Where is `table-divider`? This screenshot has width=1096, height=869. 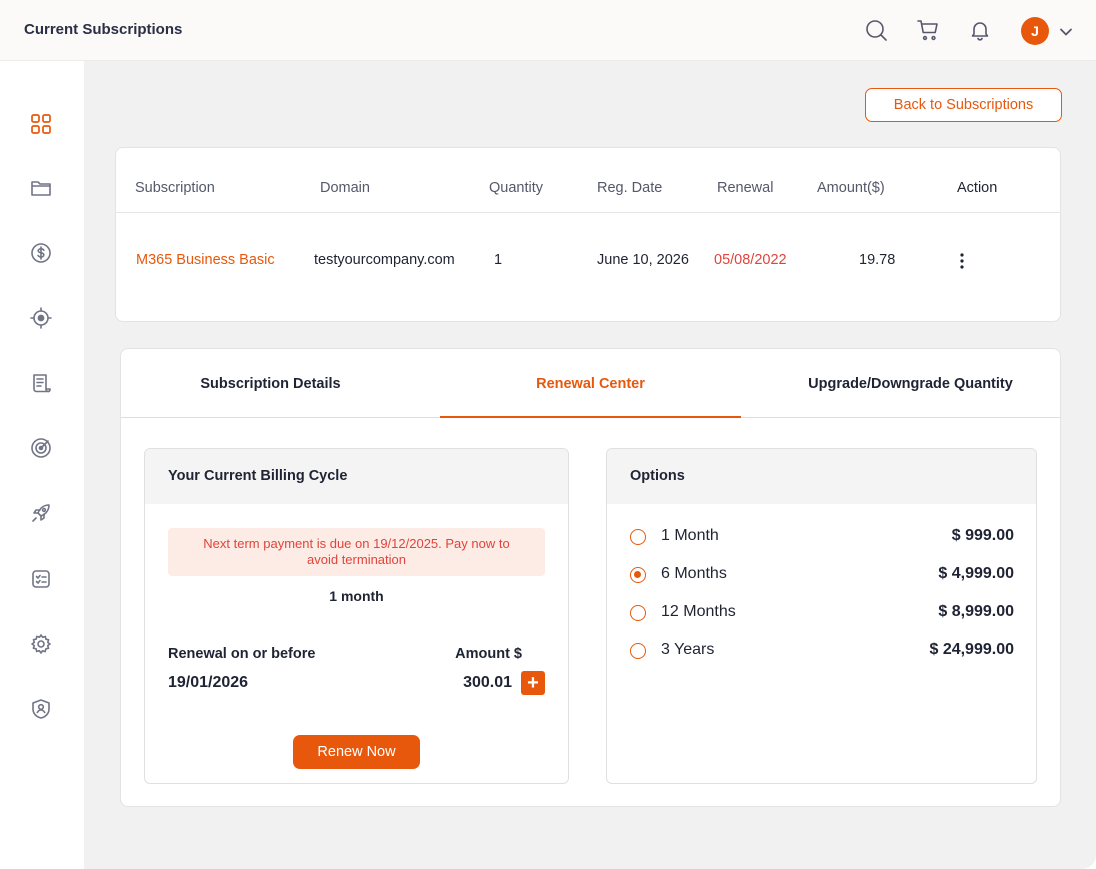 table-divider is located at coordinates (588, 212).